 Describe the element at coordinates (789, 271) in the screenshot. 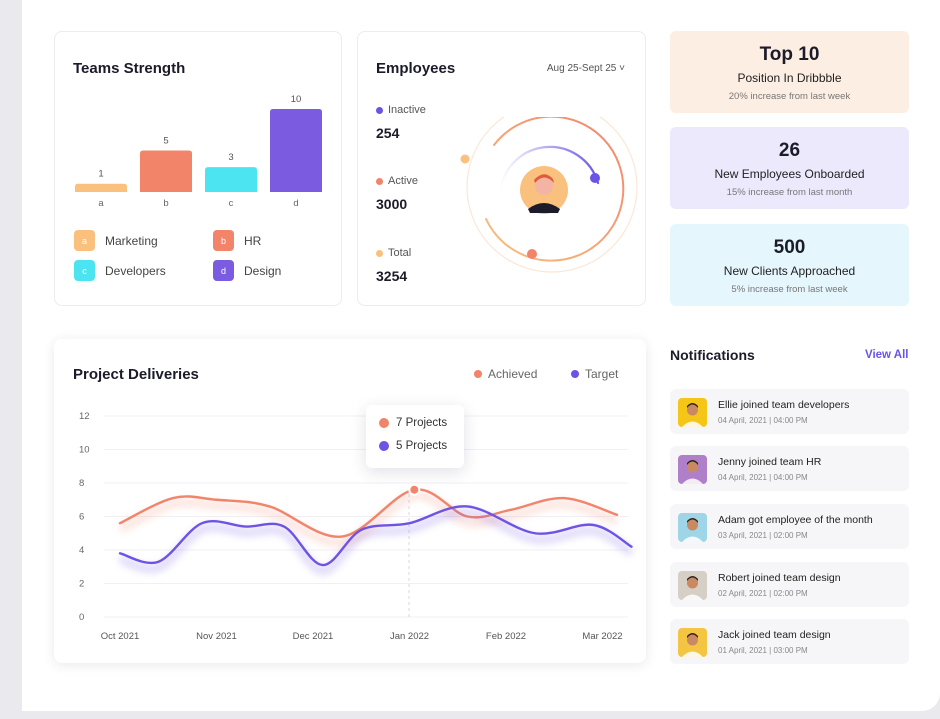

I see `stat-clients-label: New Clients Approached` at that location.